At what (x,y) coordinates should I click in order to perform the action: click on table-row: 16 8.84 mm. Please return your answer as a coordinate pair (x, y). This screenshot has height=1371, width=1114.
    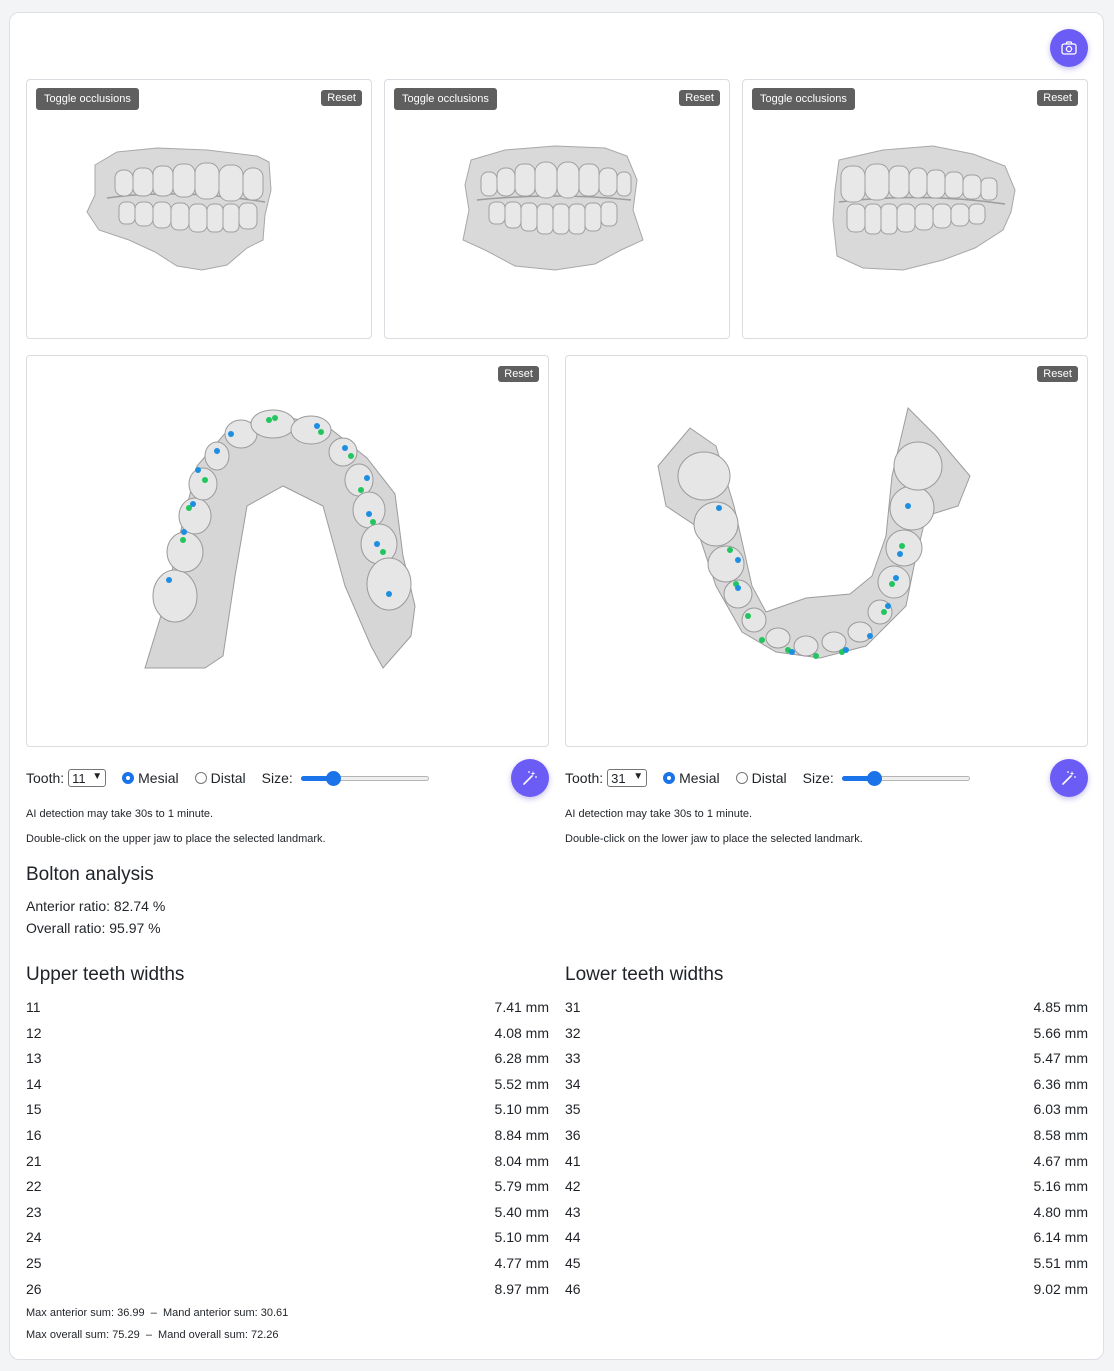
    Looking at the image, I should click on (287, 1136).